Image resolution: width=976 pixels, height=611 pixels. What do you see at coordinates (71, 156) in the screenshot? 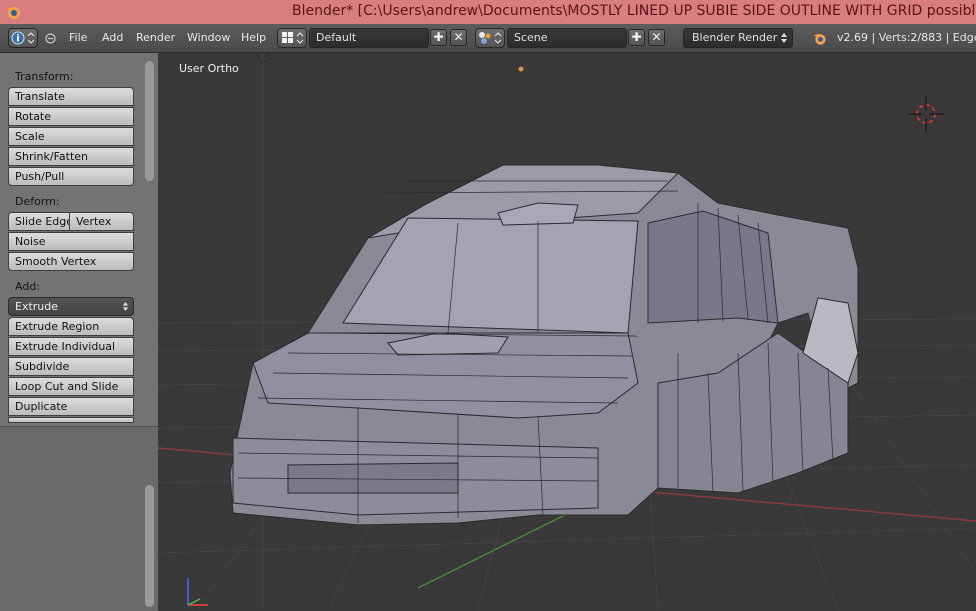
I see `shrink-fatten-button: Shrink/Fatten` at bounding box center [71, 156].